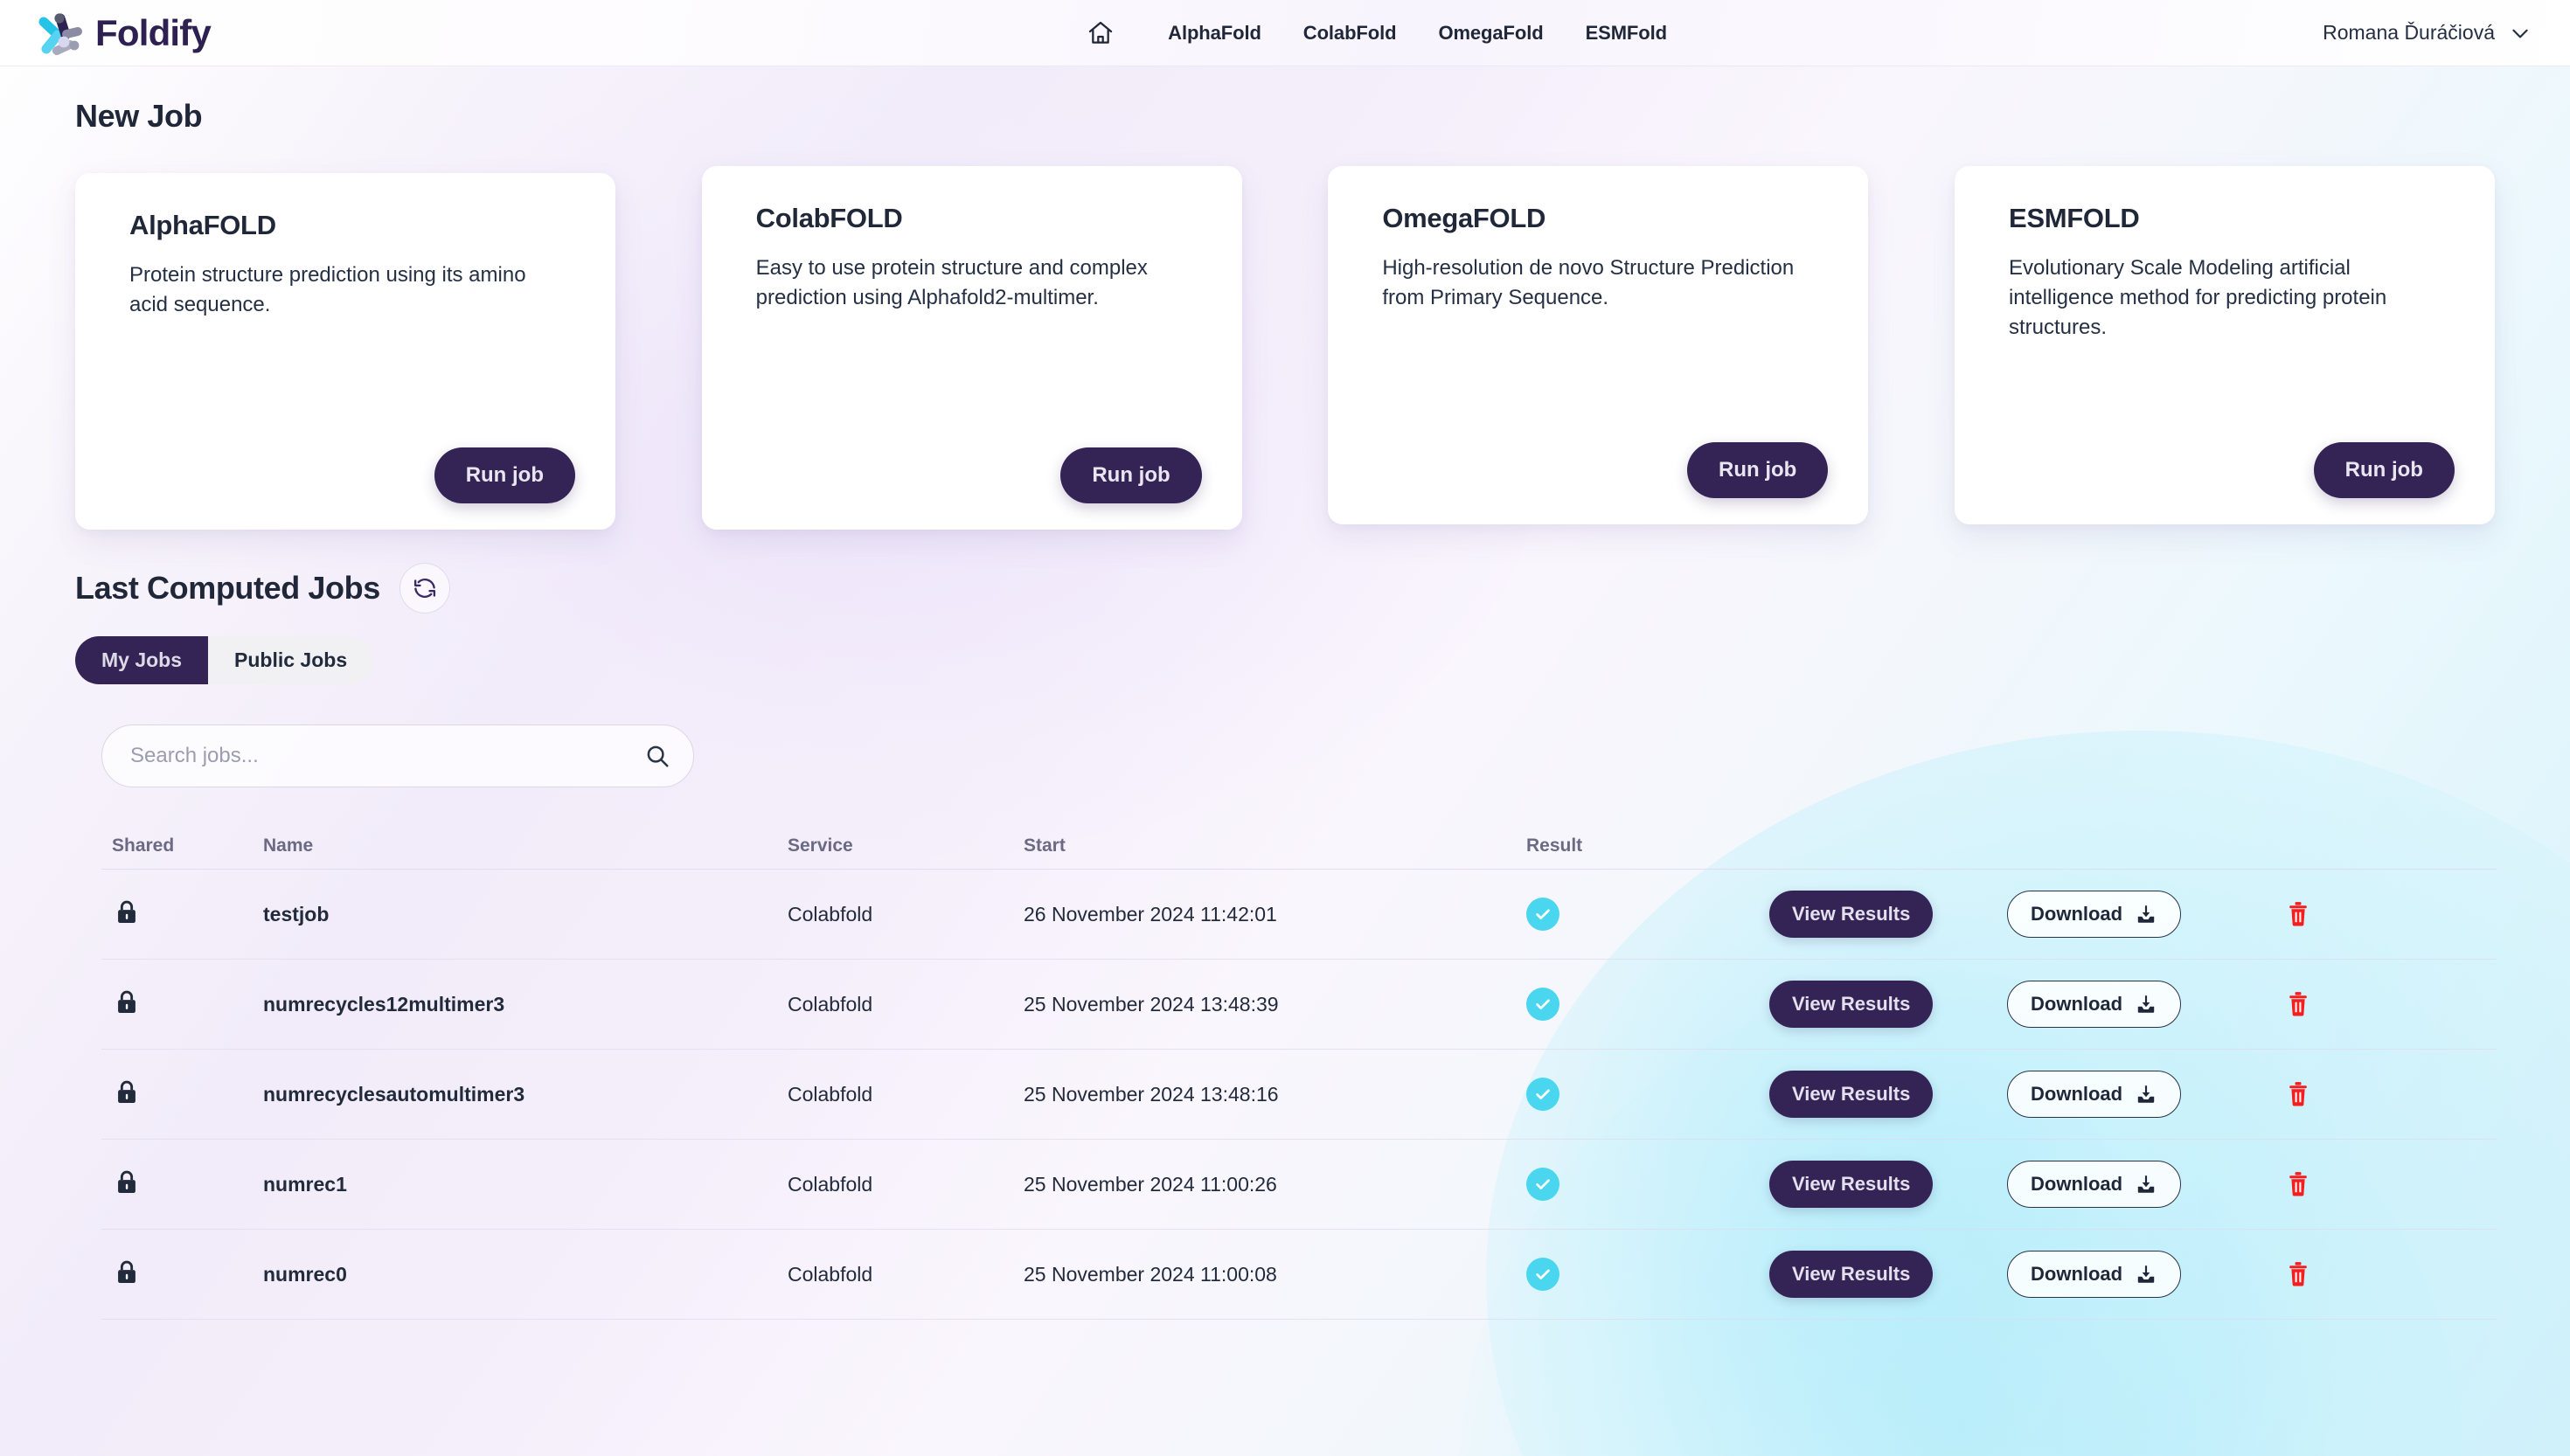  What do you see at coordinates (1100, 33) in the screenshot?
I see `home-icon` at bounding box center [1100, 33].